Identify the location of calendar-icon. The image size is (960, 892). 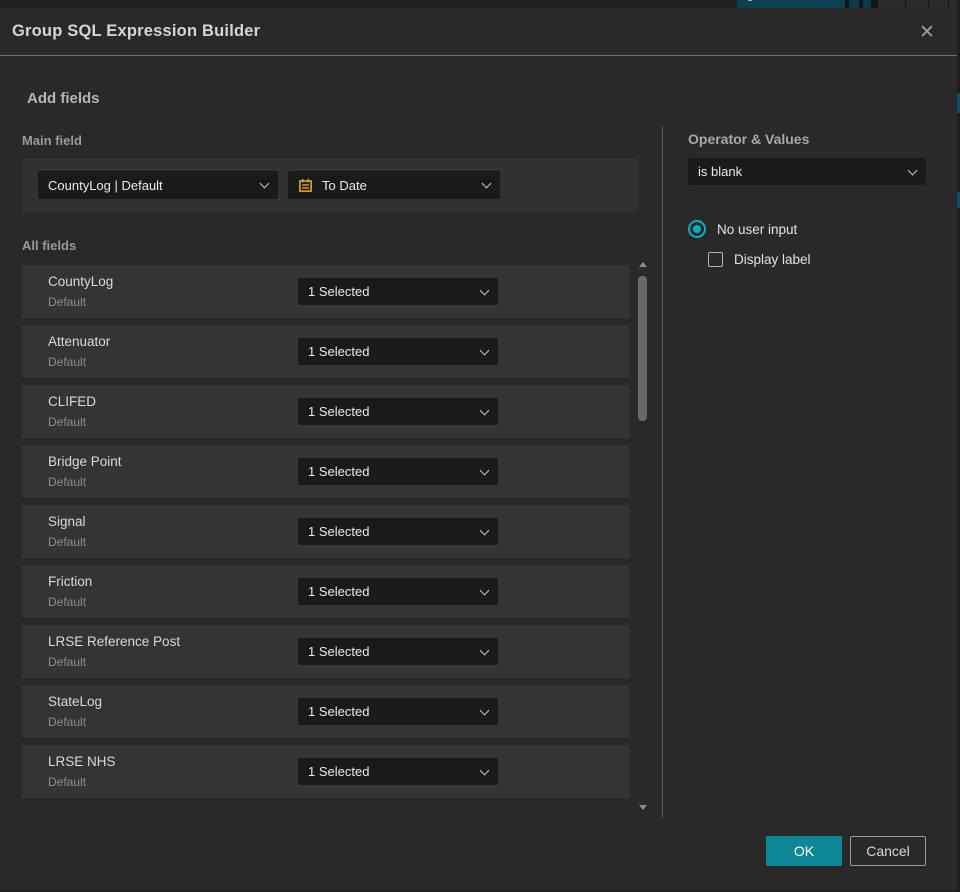
(305, 185).